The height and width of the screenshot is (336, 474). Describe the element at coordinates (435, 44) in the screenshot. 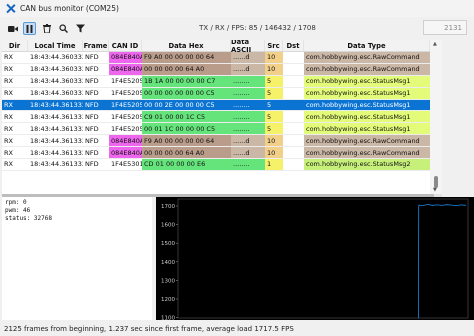

I see `scroll-up-icon: ▲` at that location.